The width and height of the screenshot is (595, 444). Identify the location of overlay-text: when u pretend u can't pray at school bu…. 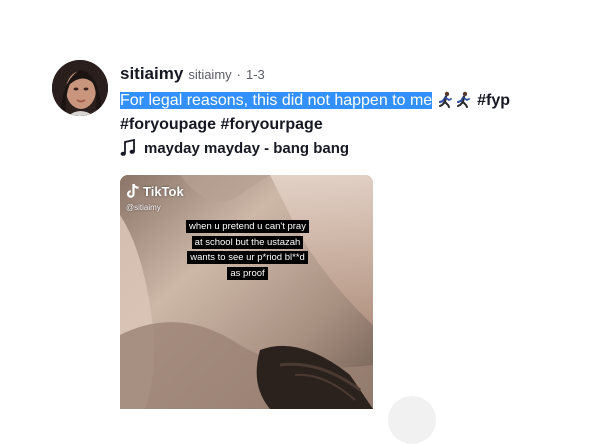
(247, 250).